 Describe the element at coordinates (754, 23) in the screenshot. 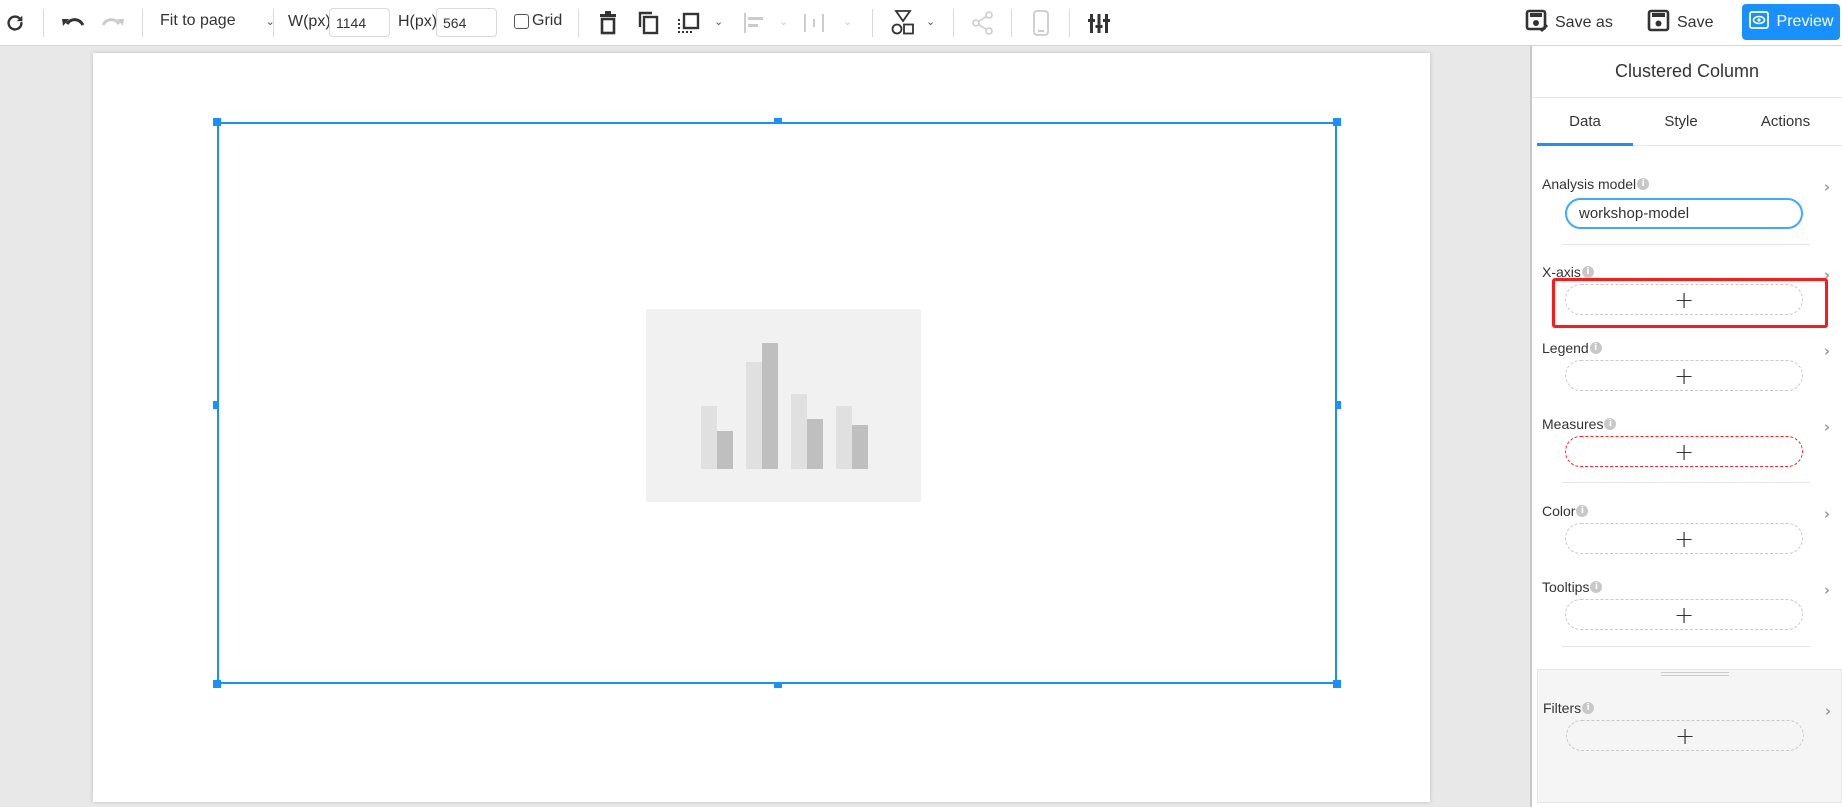

I see `align-left-icon` at that location.